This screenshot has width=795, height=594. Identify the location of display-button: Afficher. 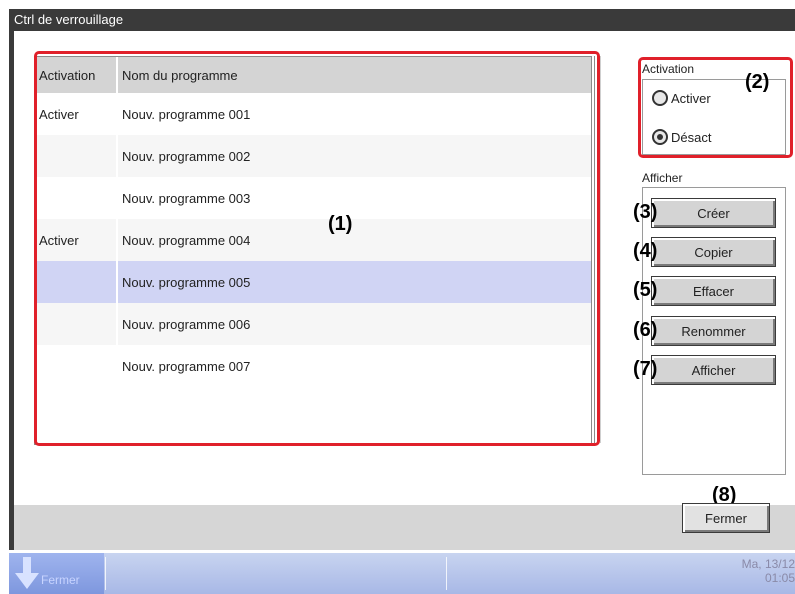
(713, 370).